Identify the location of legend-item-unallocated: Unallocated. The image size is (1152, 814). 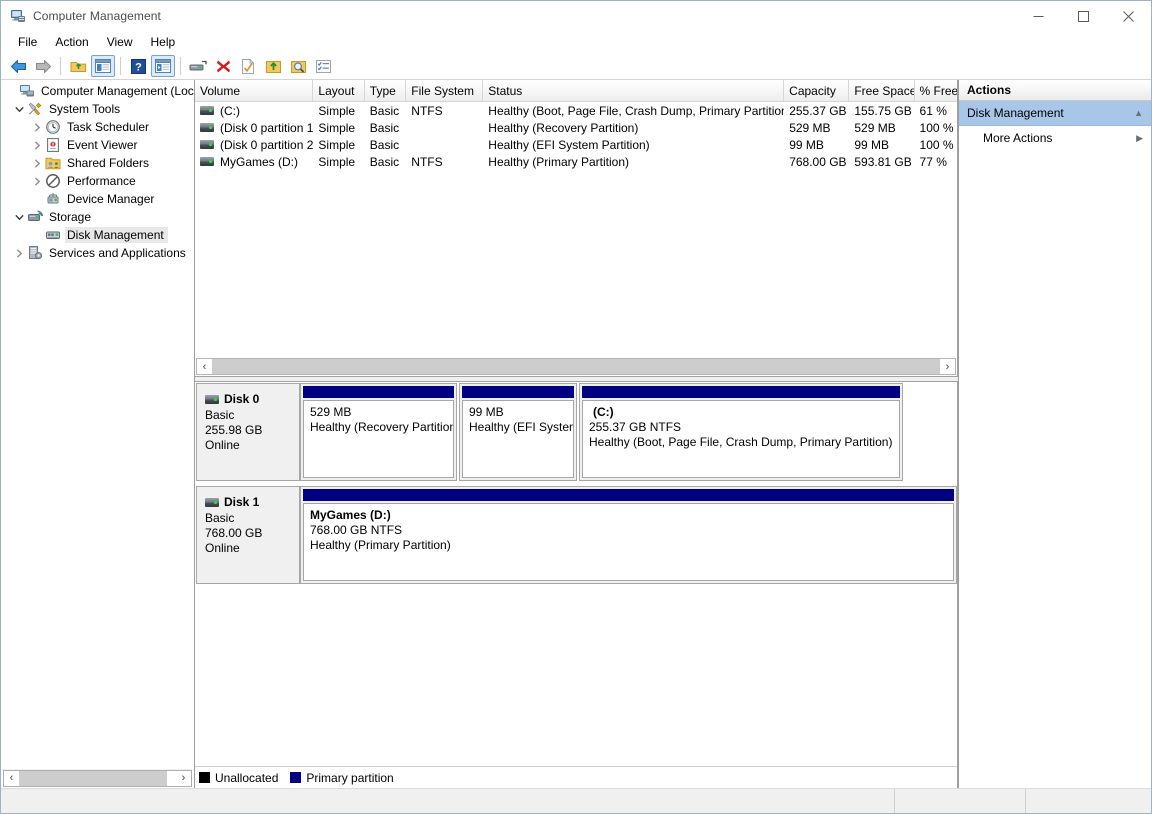
(238, 778).